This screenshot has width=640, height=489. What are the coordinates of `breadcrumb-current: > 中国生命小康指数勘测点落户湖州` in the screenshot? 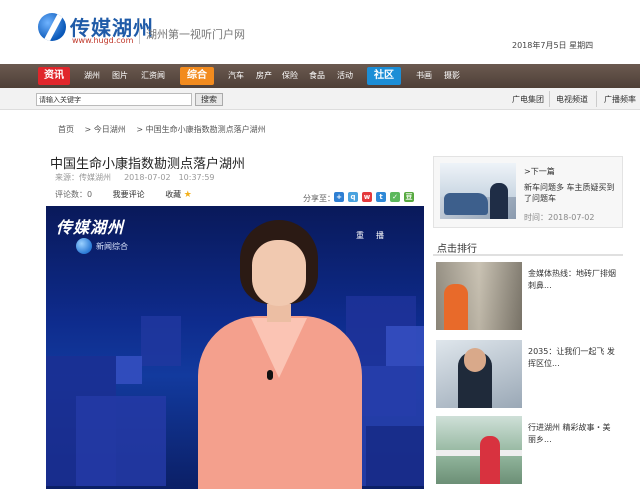 It's located at (201, 129).